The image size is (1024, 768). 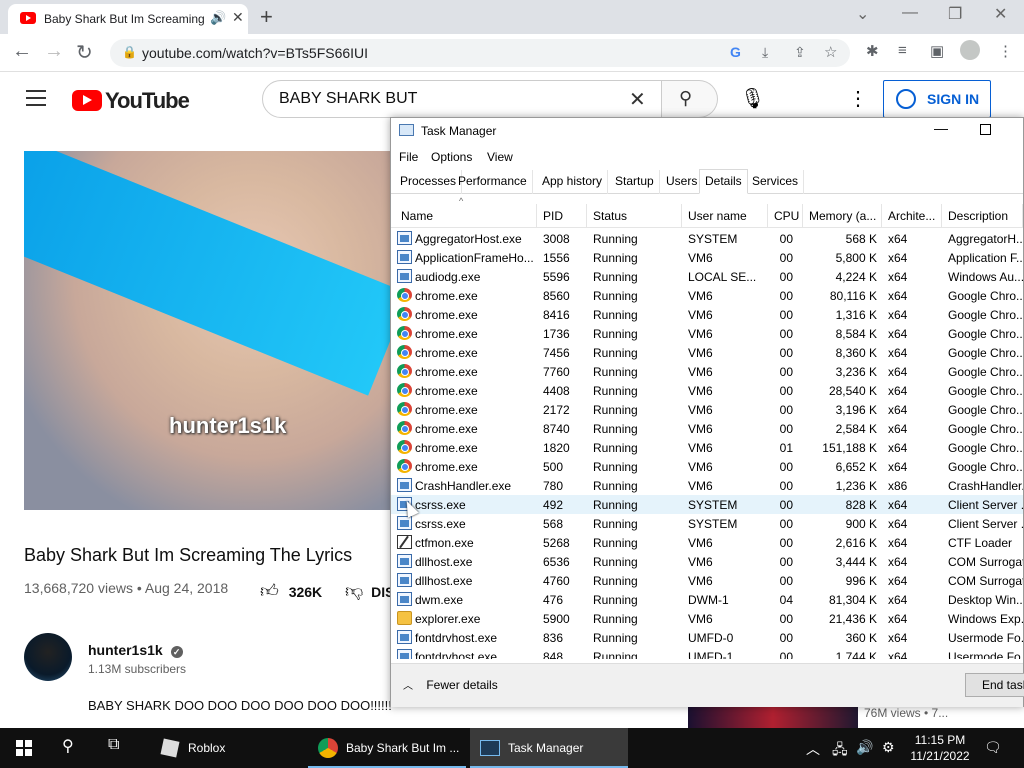 What do you see at coordinates (218, 18) in the screenshot?
I see `speaker-icon: 🔊` at bounding box center [218, 18].